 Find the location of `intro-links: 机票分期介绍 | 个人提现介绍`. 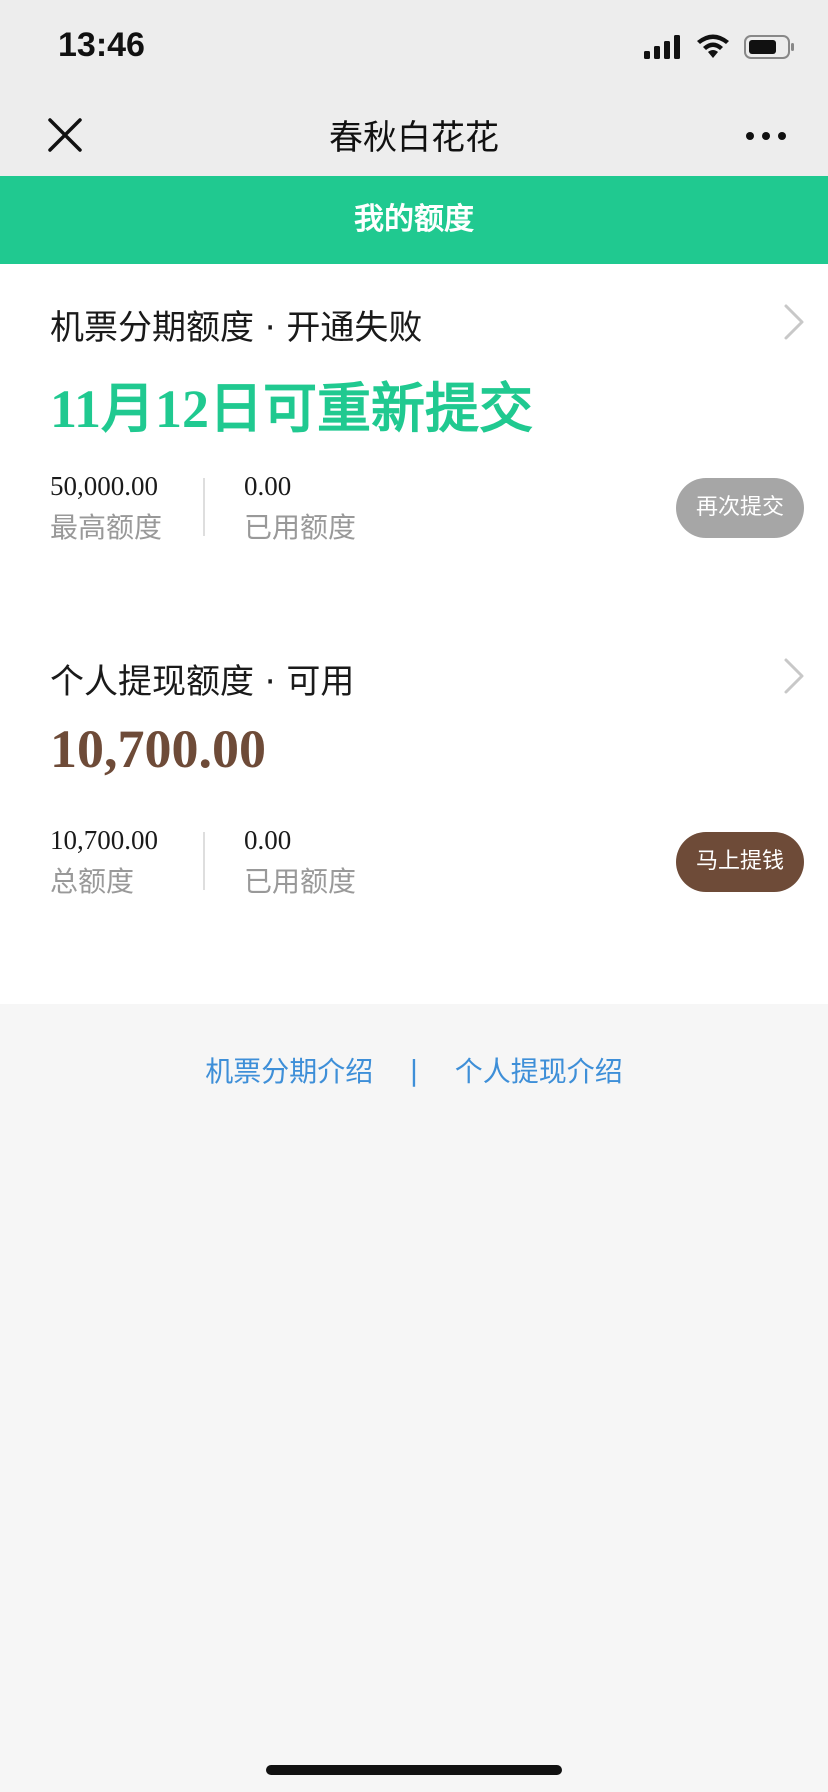

intro-links: 机票分期介绍 | 个人提现介绍 is located at coordinates (414, 1070).